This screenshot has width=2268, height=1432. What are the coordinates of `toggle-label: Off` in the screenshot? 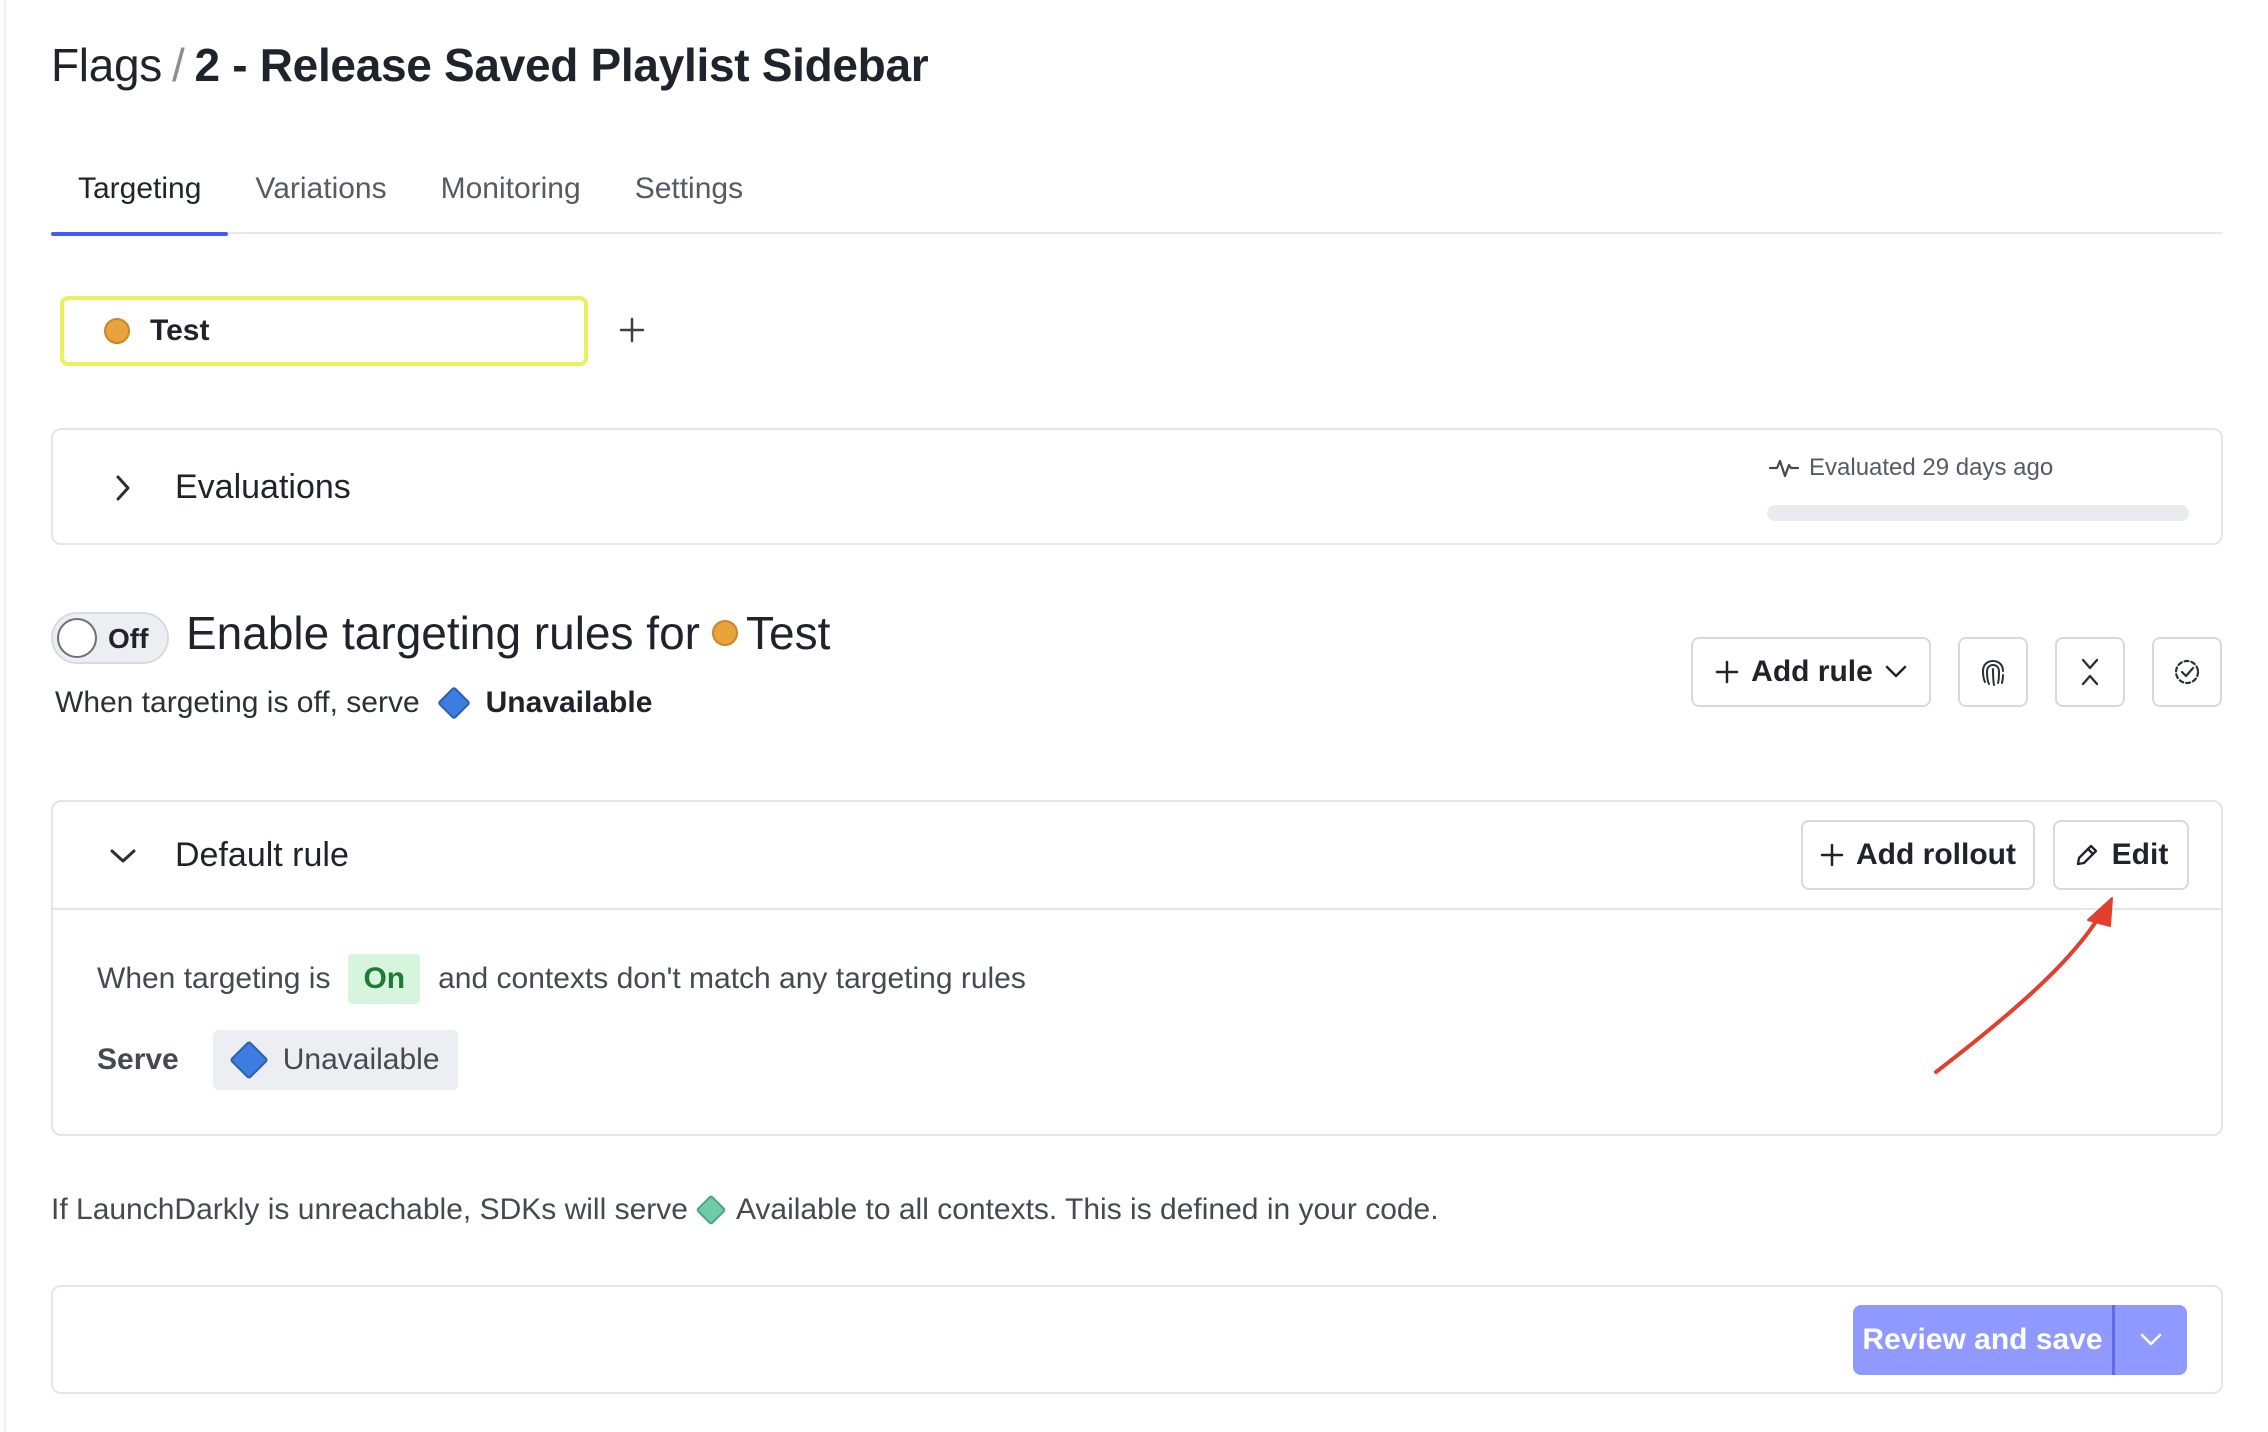 It's located at (128, 638).